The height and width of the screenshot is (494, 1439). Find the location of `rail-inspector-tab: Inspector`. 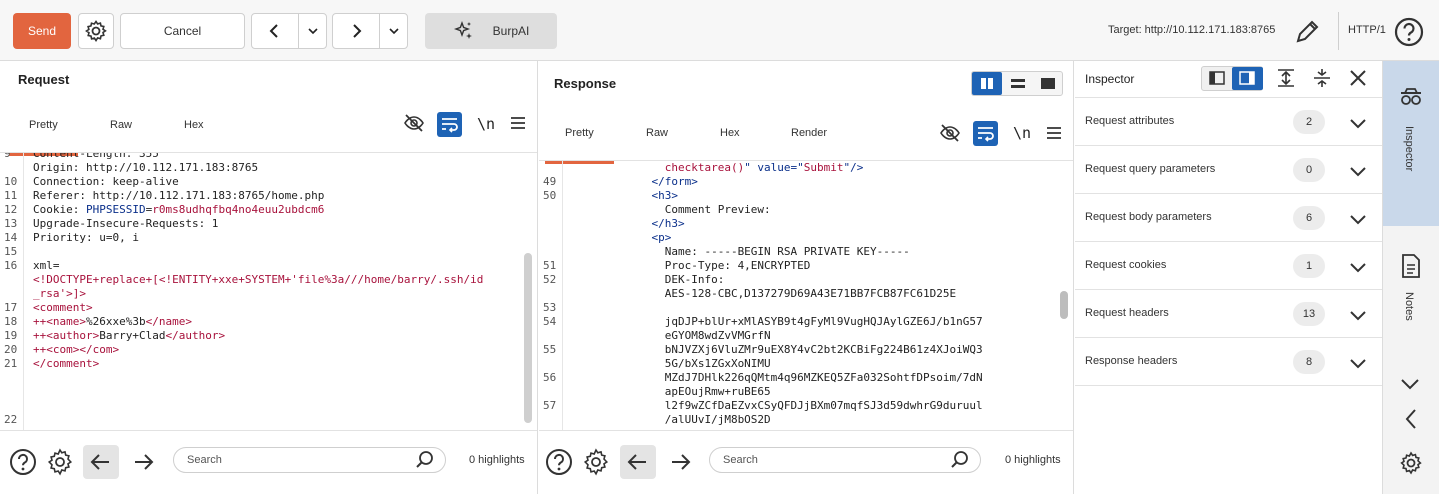

rail-inspector-tab: Inspector is located at coordinates (1411, 143).